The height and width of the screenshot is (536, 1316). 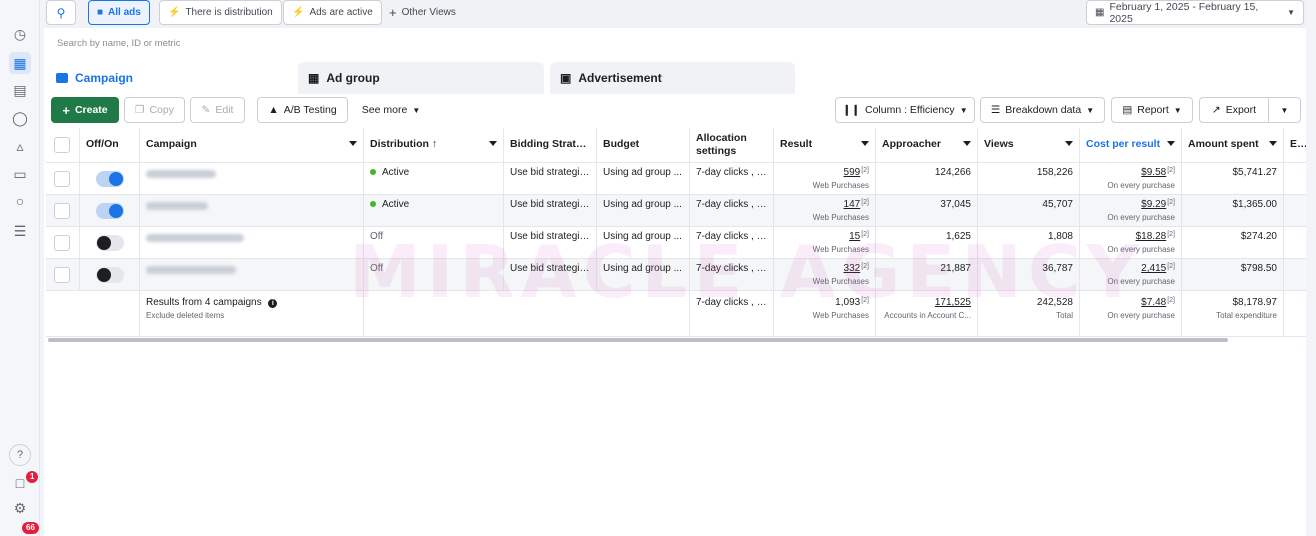 What do you see at coordinates (332, 12) in the screenshot?
I see `active-ads-view-chip: ⚡ Ads are active` at bounding box center [332, 12].